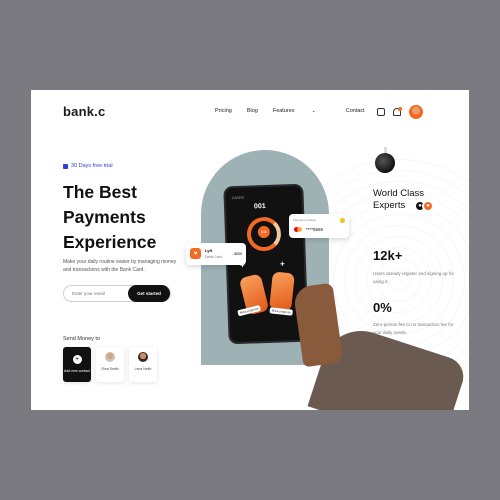 The width and height of the screenshot is (500, 500). I want to click on expert-avatar-icon: ●, so click(428, 206).